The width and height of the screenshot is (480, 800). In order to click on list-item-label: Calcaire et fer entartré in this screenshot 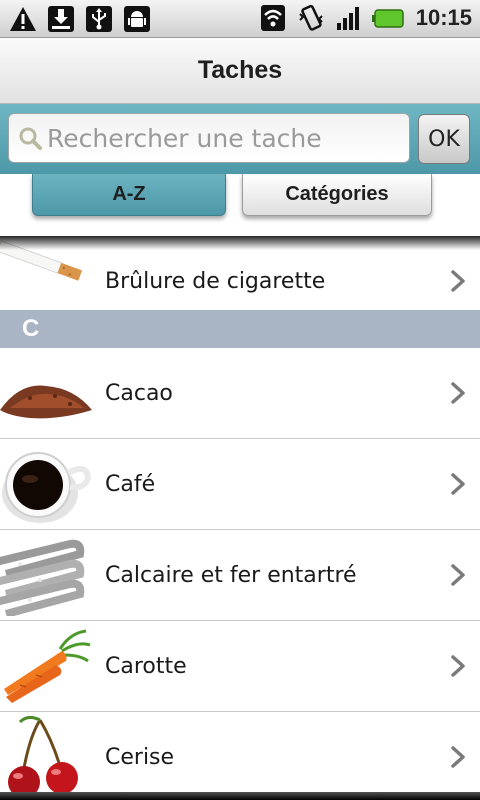, I will do `click(231, 575)`.